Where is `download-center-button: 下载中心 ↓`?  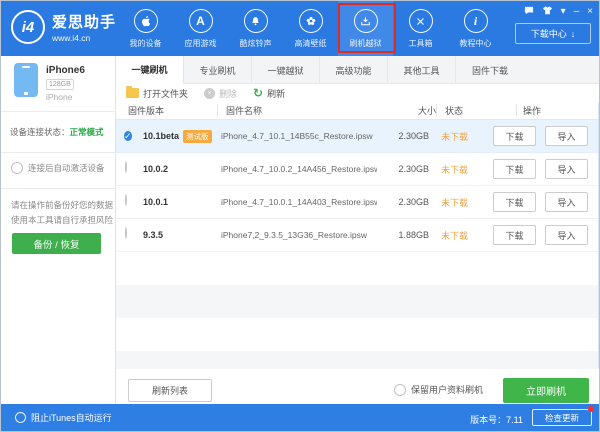 download-center-button: 下载中心 ↓ is located at coordinates (553, 33).